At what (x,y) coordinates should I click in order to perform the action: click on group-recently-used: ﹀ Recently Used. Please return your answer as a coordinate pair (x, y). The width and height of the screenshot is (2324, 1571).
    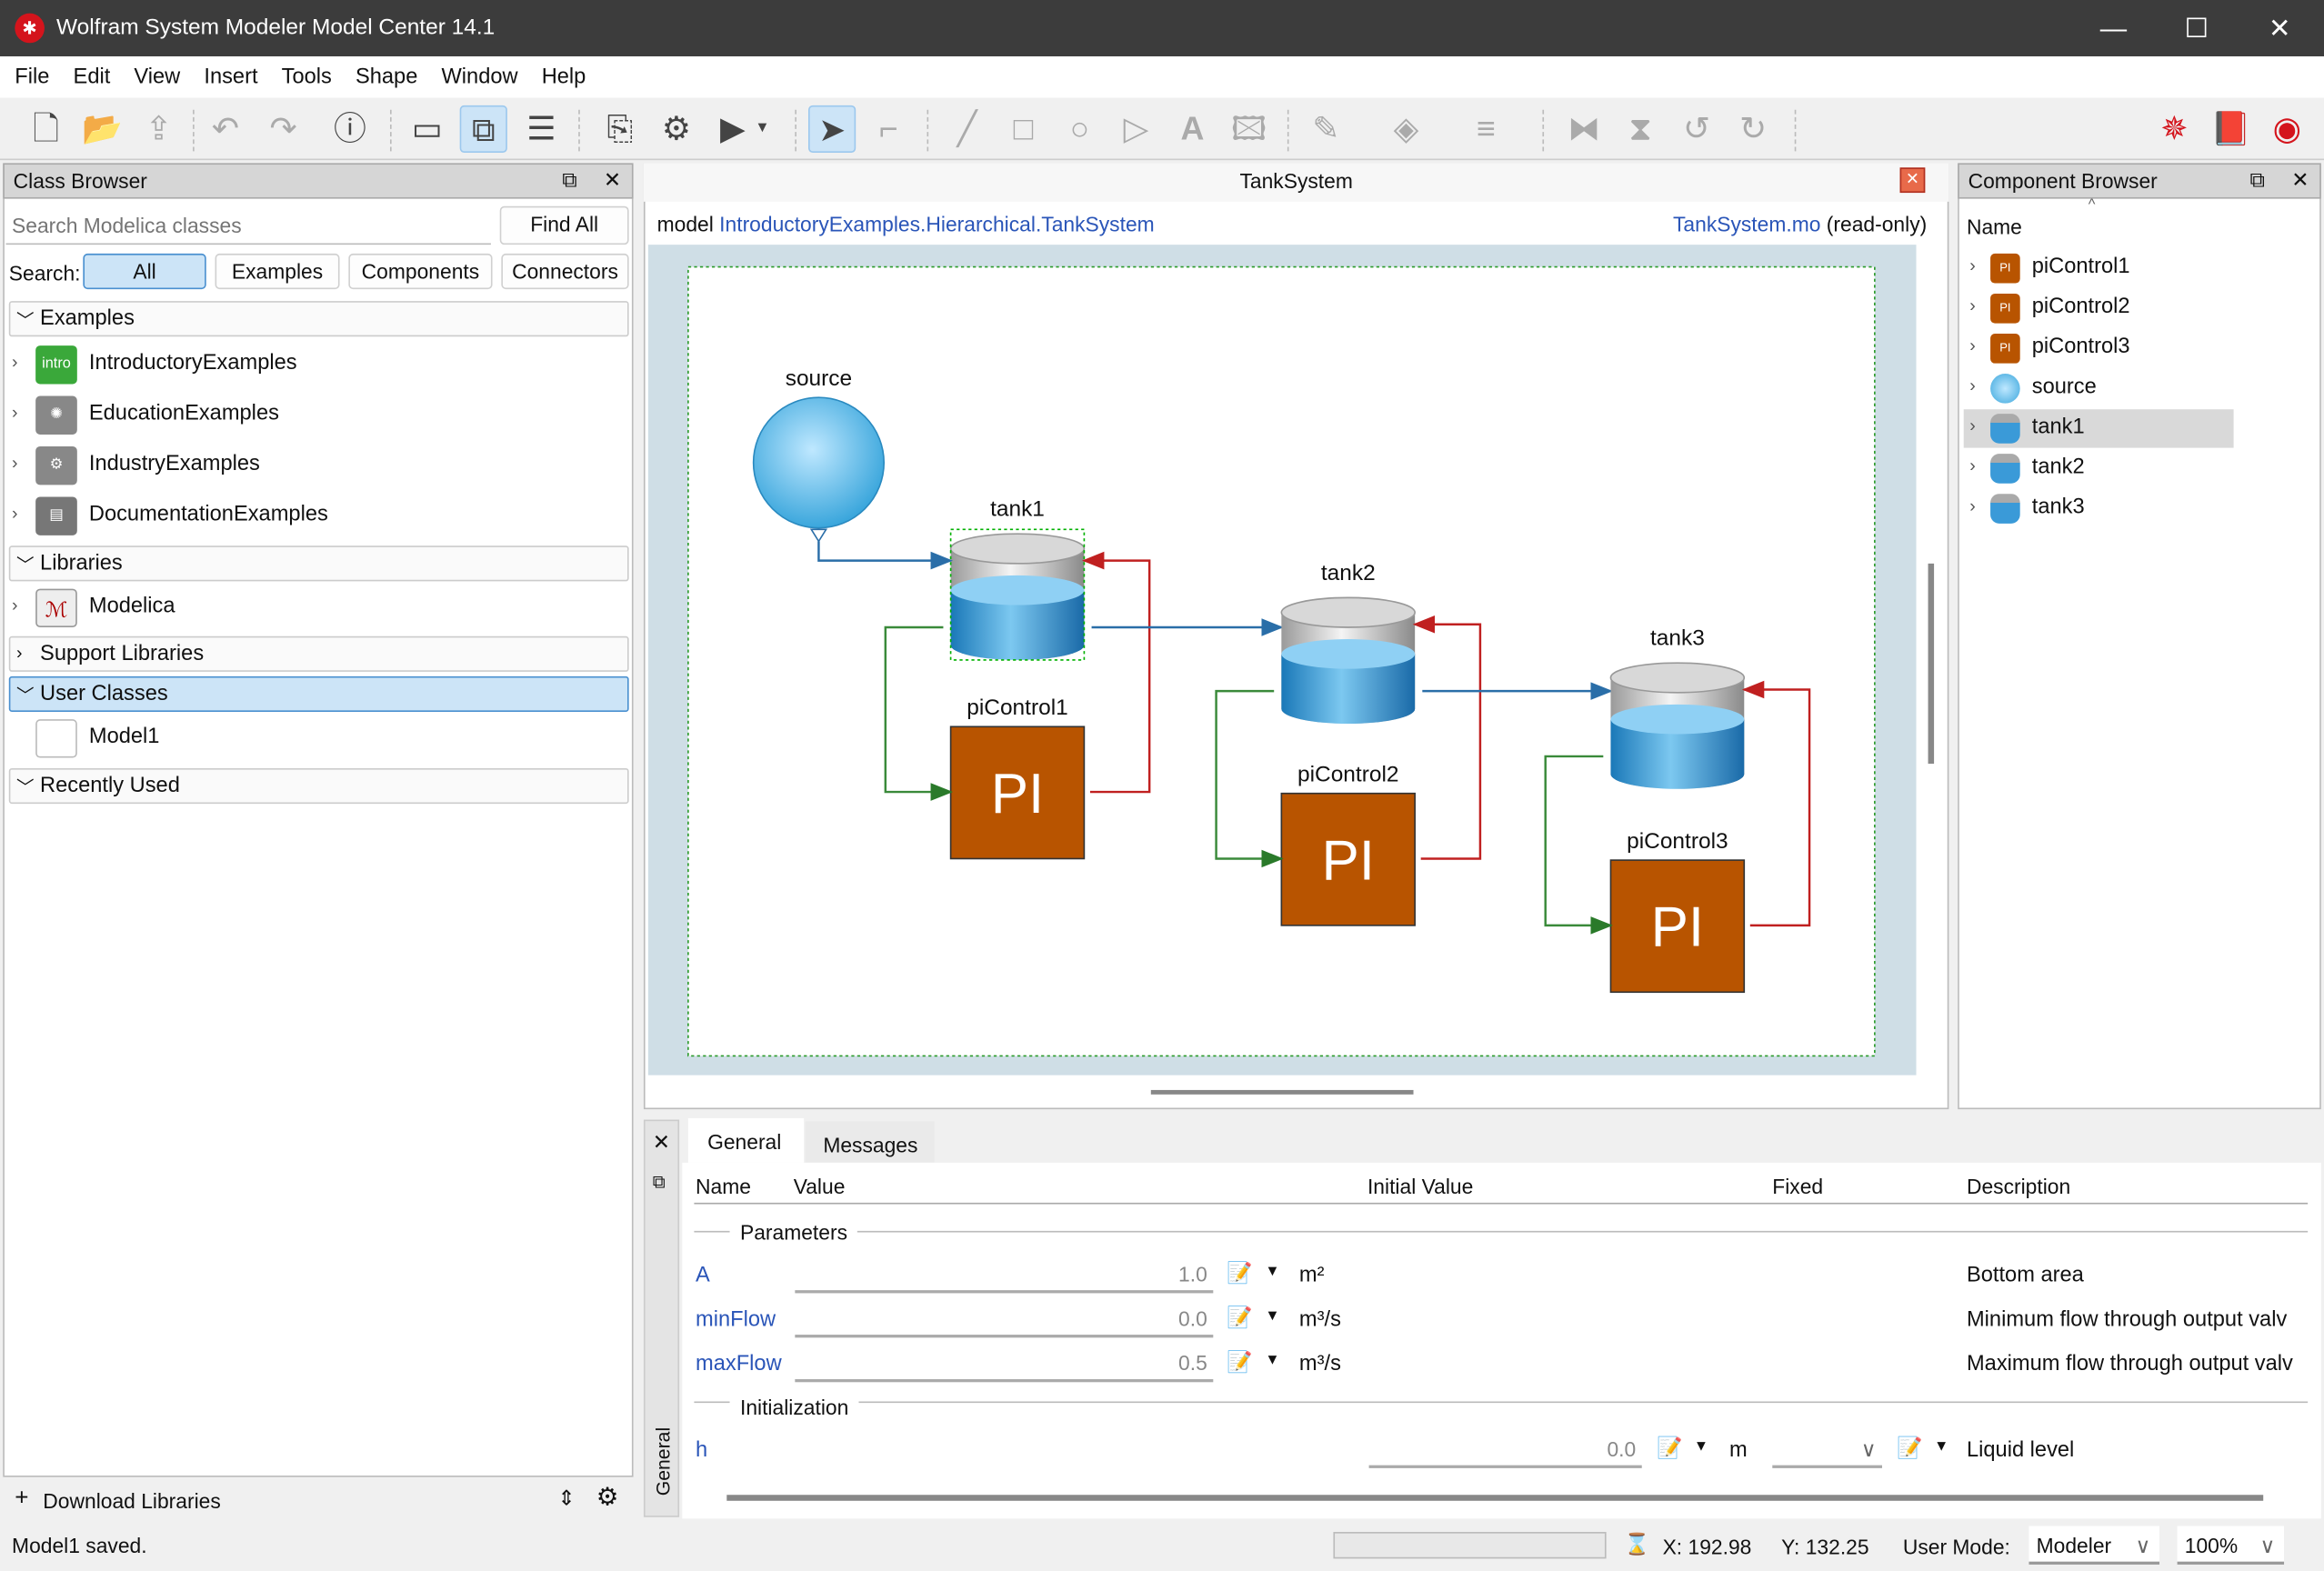
    Looking at the image, I should click on (318, 786).